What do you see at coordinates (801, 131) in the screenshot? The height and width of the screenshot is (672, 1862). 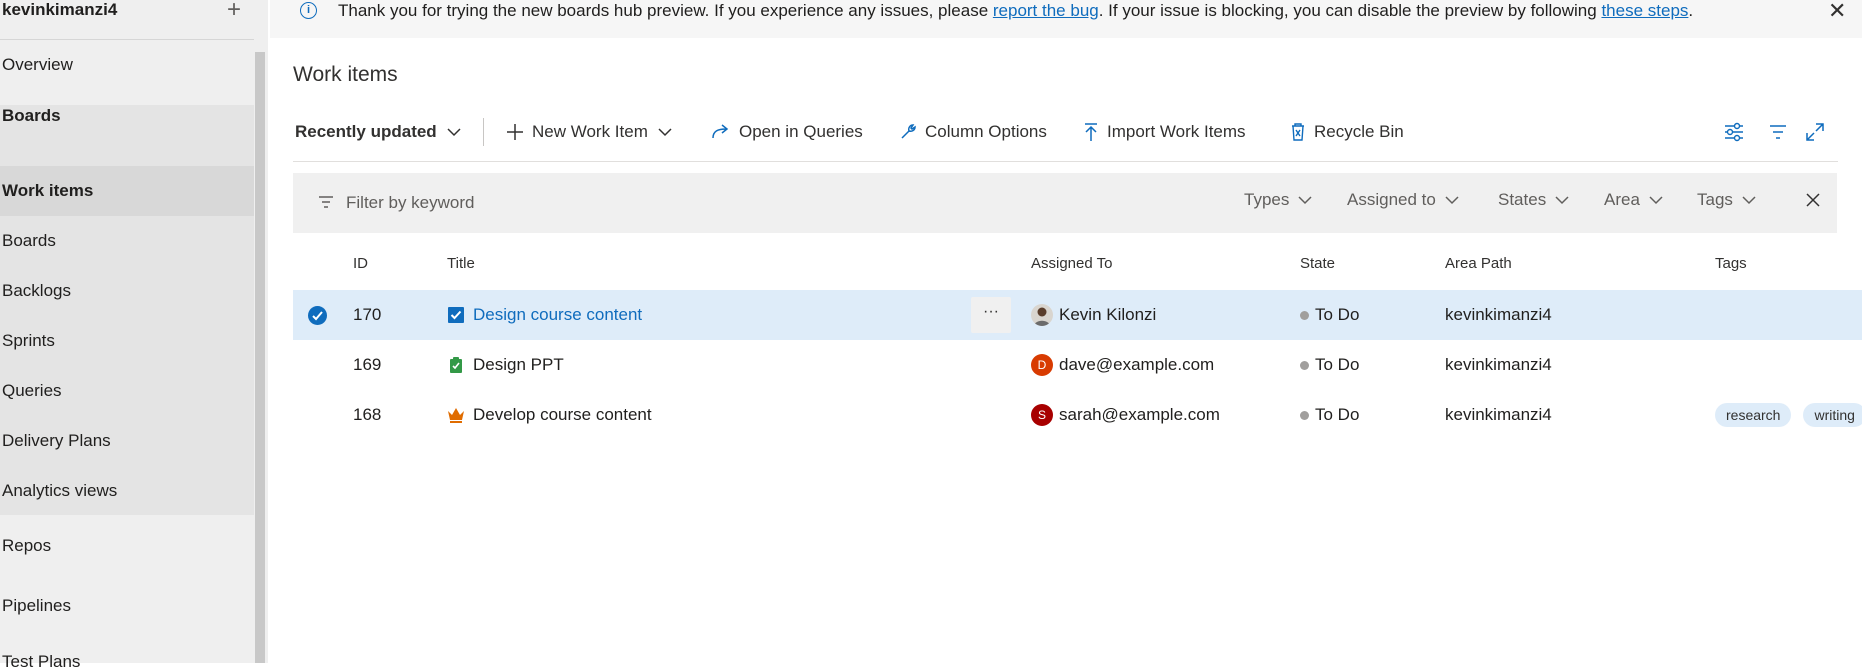 I see `open-in-queries-label: Open in Queries` at bounding box center [801, 131].